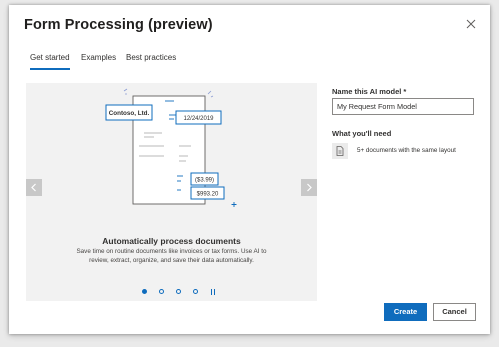 This screenshot has height=347, width=499. Describe the element at coordinates (403, 106) in the screenshot. I see `model-name-input` at that location.